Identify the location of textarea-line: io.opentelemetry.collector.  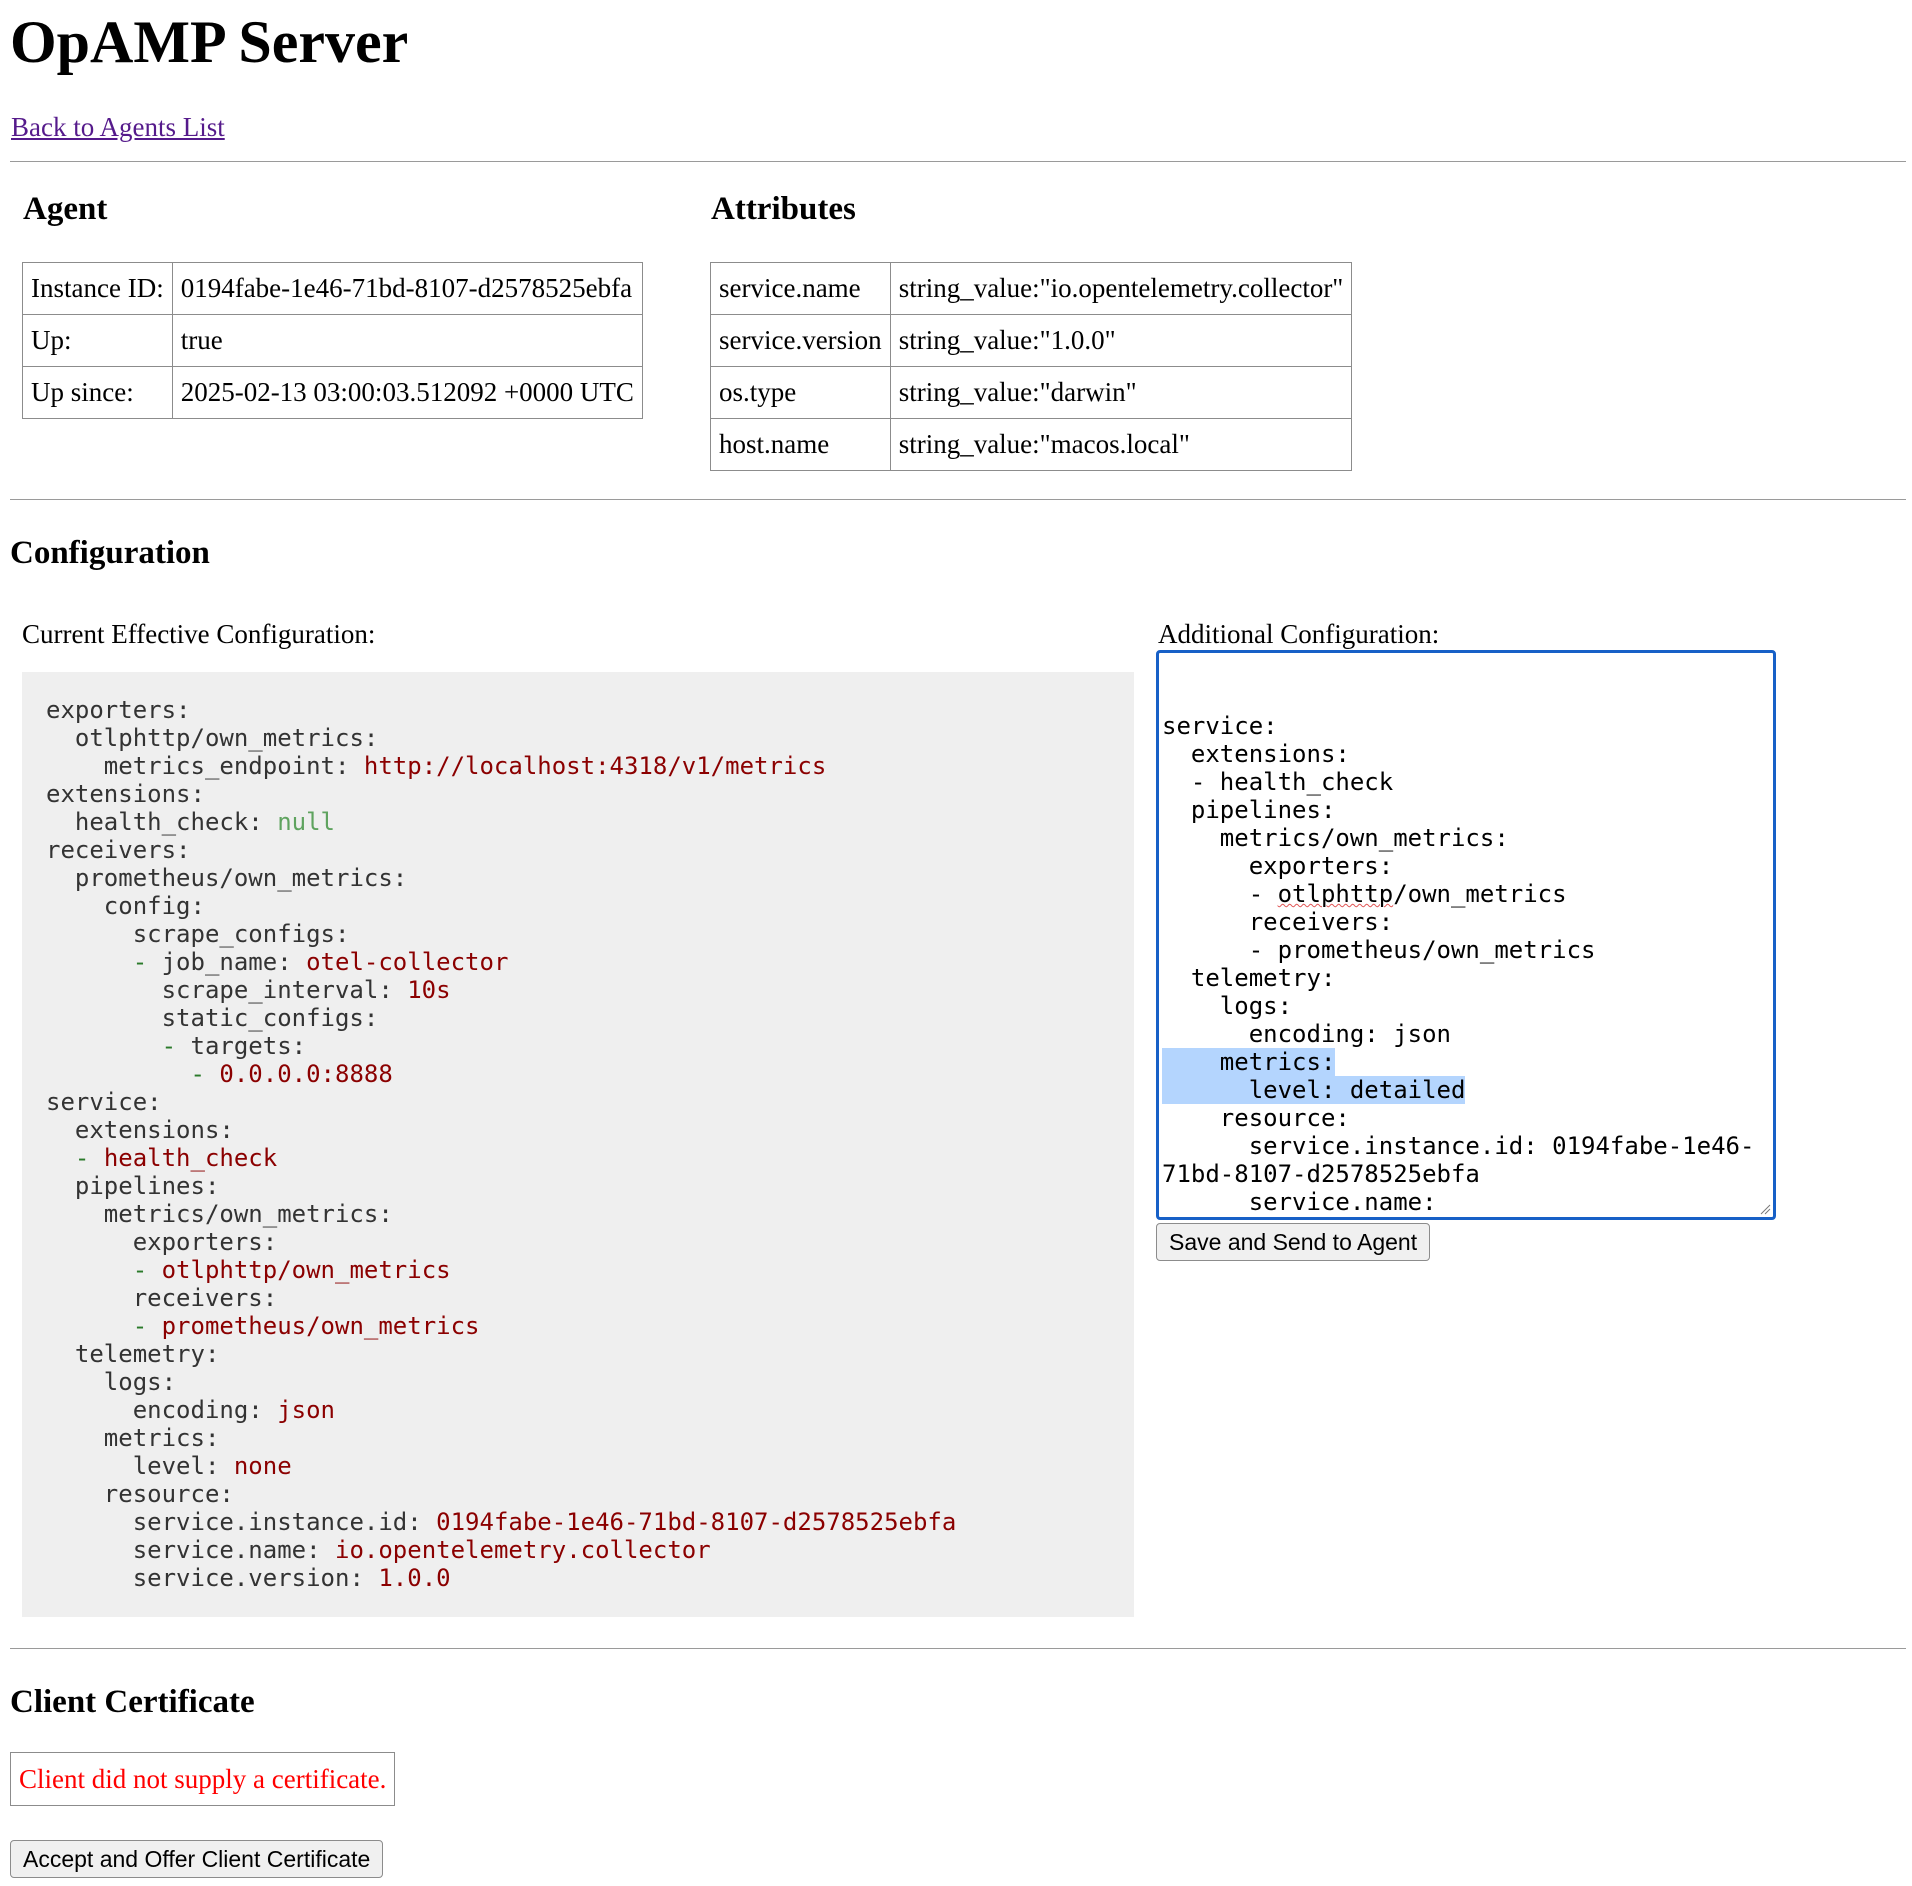
(1466, 1216).